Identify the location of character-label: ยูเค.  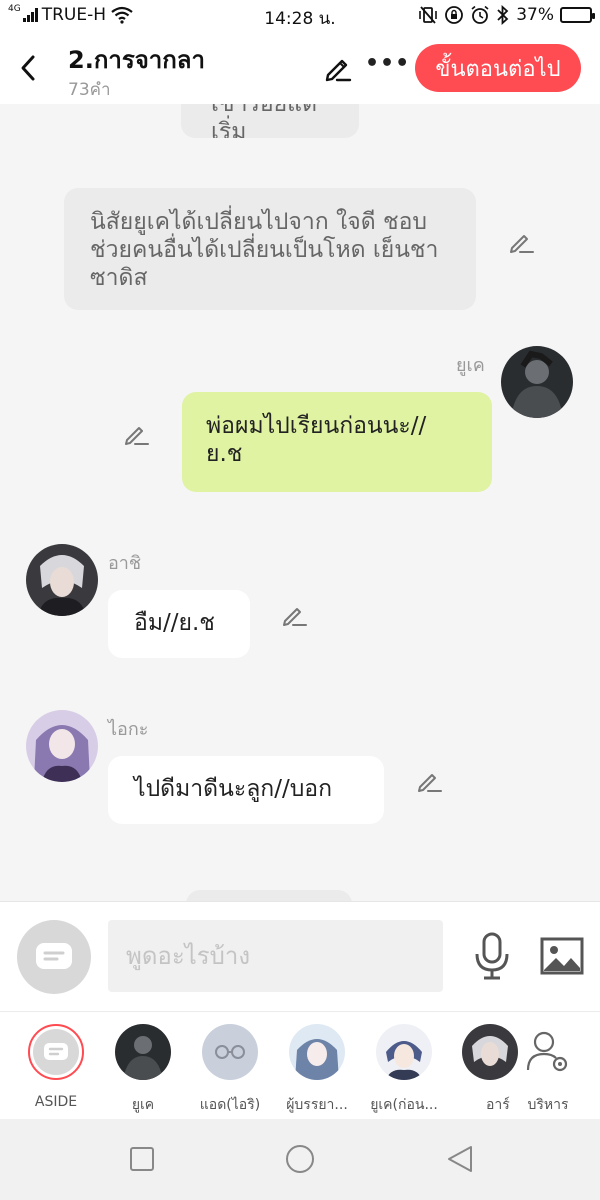
(143, 1105).